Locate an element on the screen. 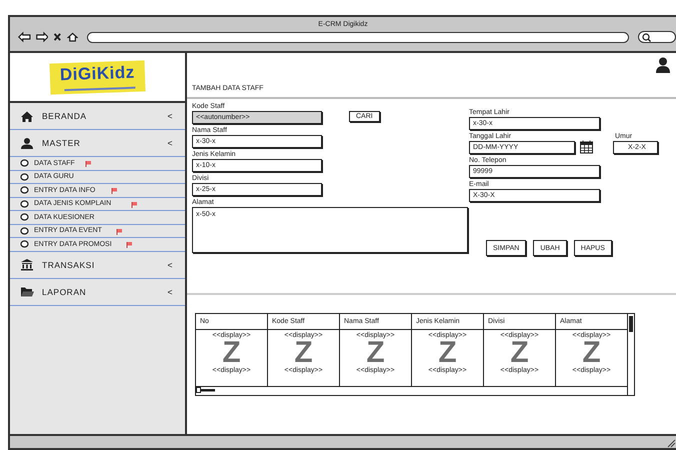  bank-icon is located at coordinates (27, 264).